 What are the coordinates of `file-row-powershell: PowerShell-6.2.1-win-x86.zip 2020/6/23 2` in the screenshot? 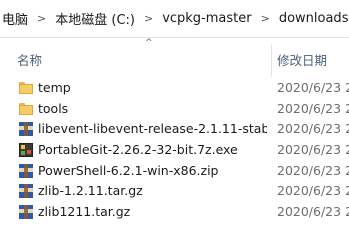 It's located at (174, 170).